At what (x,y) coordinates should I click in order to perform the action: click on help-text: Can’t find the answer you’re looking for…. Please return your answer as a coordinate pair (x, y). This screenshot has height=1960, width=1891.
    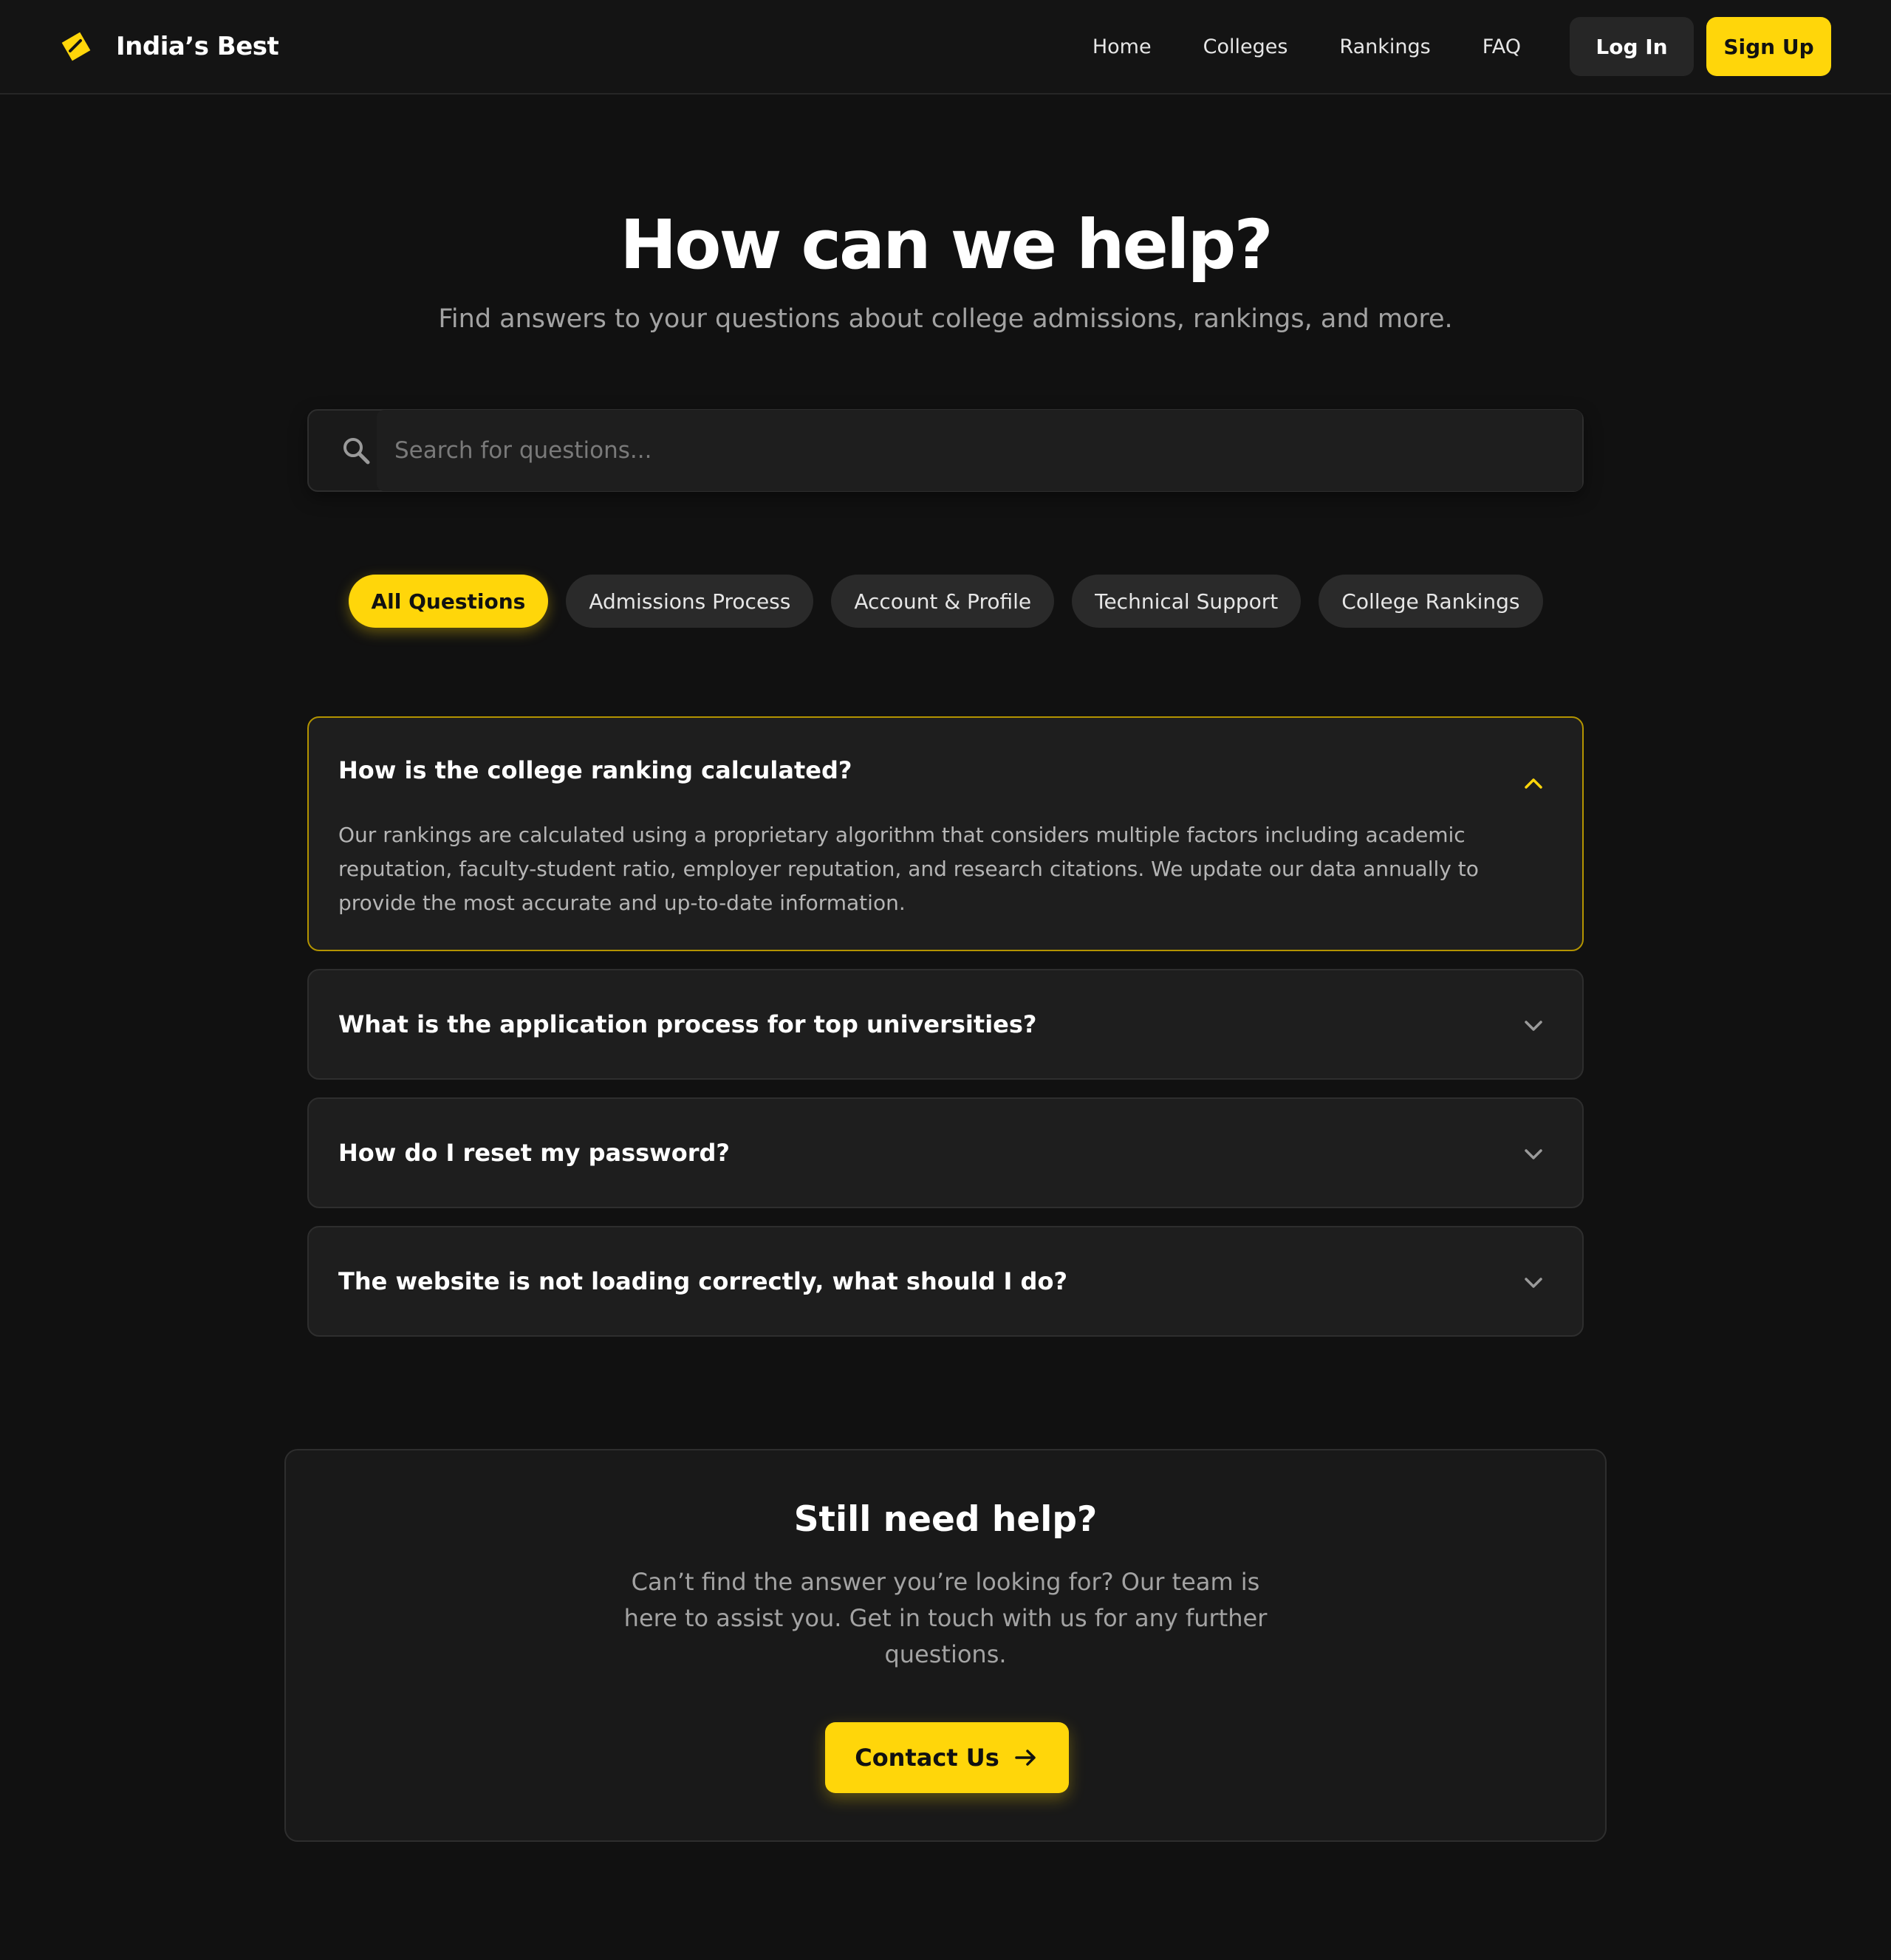
    Looking at the image, I should click on (945, 1618).